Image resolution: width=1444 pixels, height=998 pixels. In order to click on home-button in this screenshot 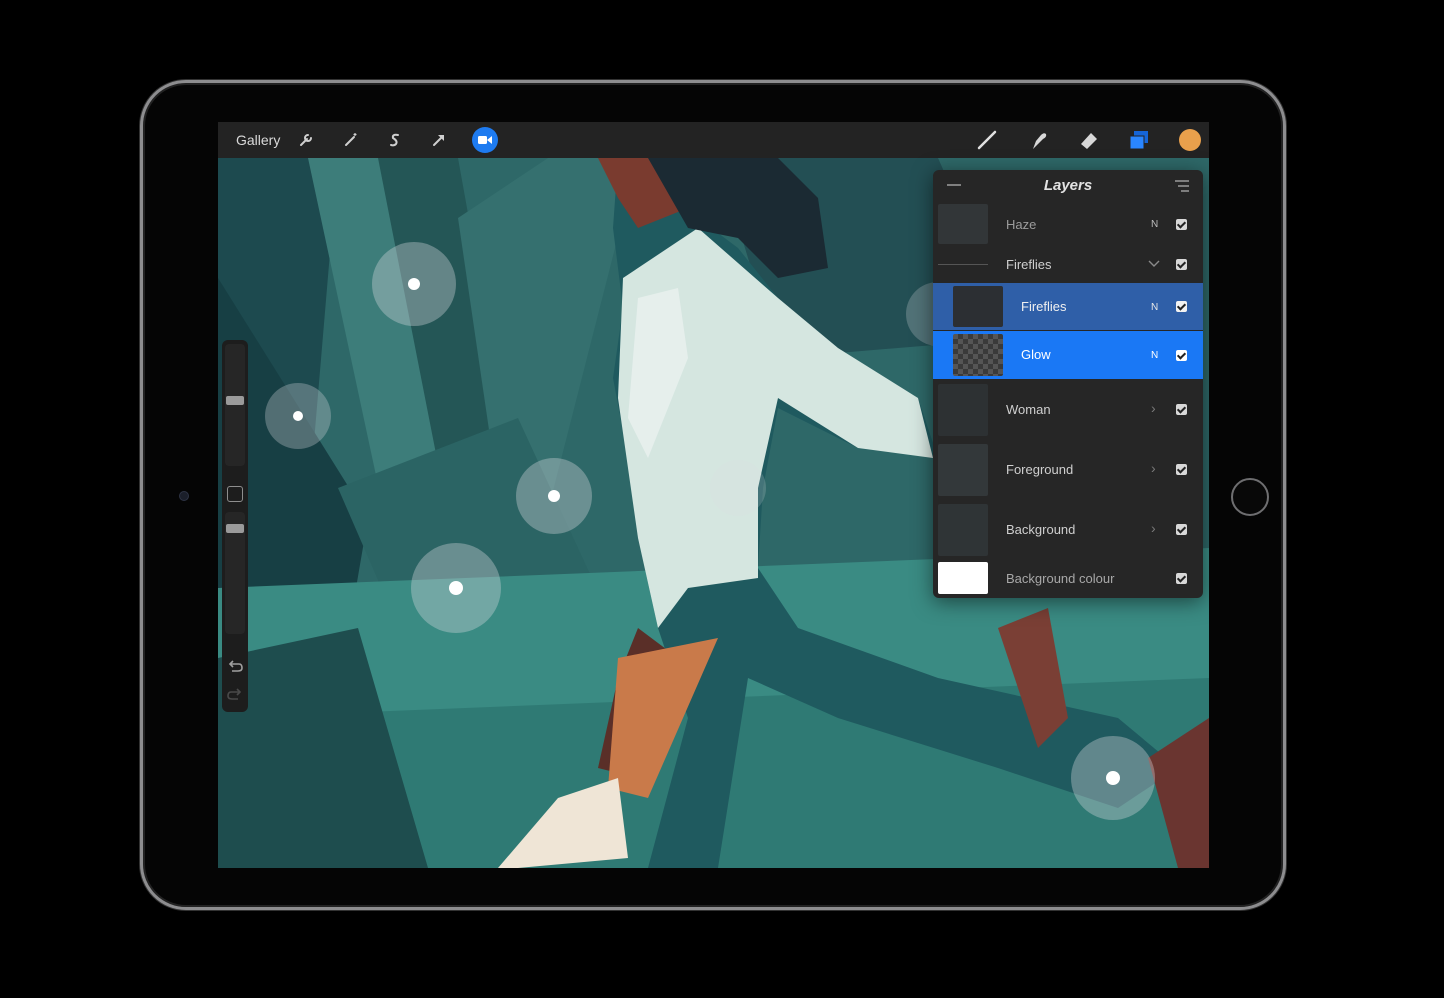, I will do `click(1250, 497)`.